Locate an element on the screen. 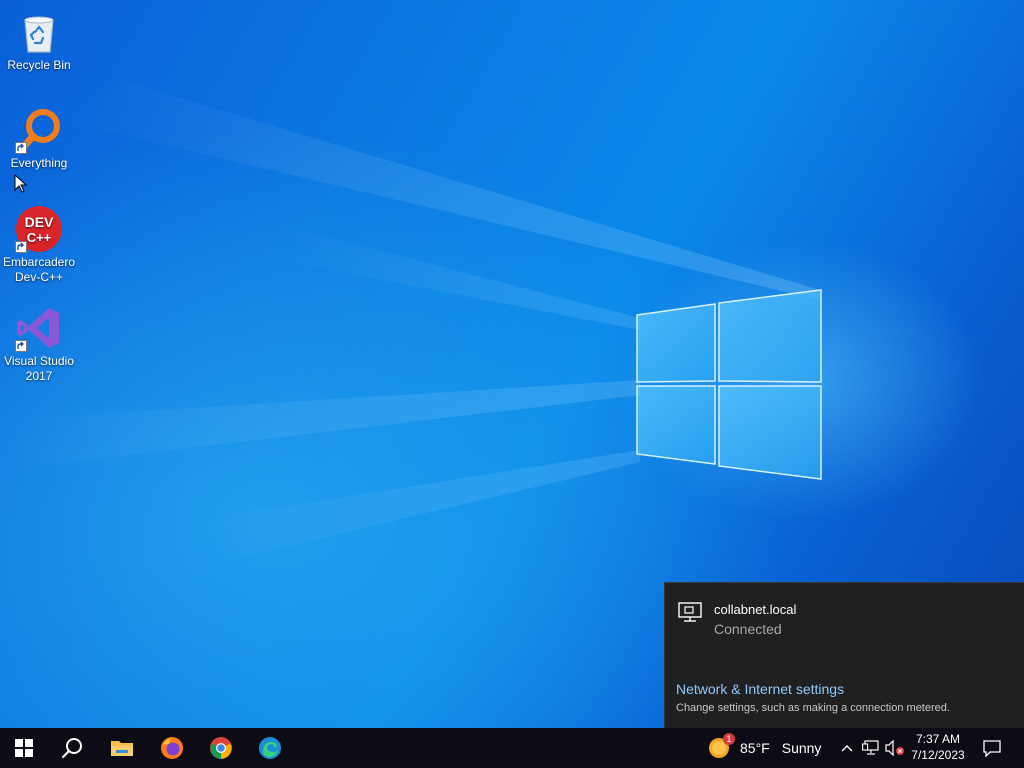 This screenshot has height=768, width=1024. network-name: collabnet.local is located at coordinates (755, 609).